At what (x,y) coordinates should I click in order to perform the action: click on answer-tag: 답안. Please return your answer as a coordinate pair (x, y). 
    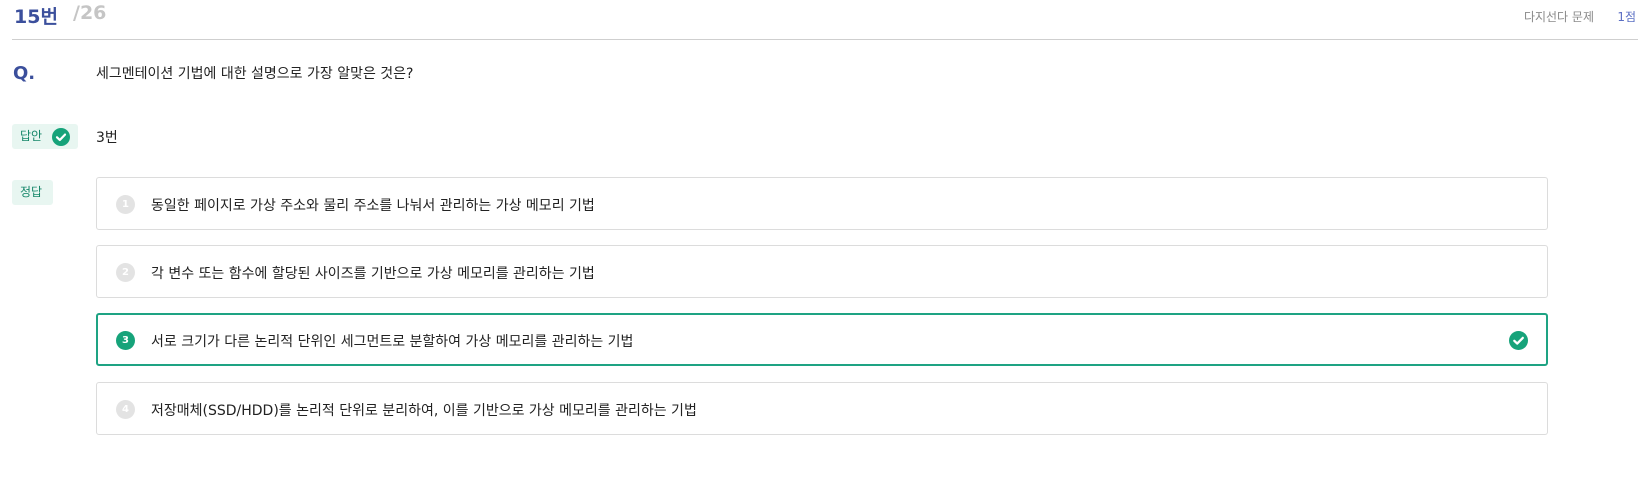
    Looking at the image, I should click on (45, 136).